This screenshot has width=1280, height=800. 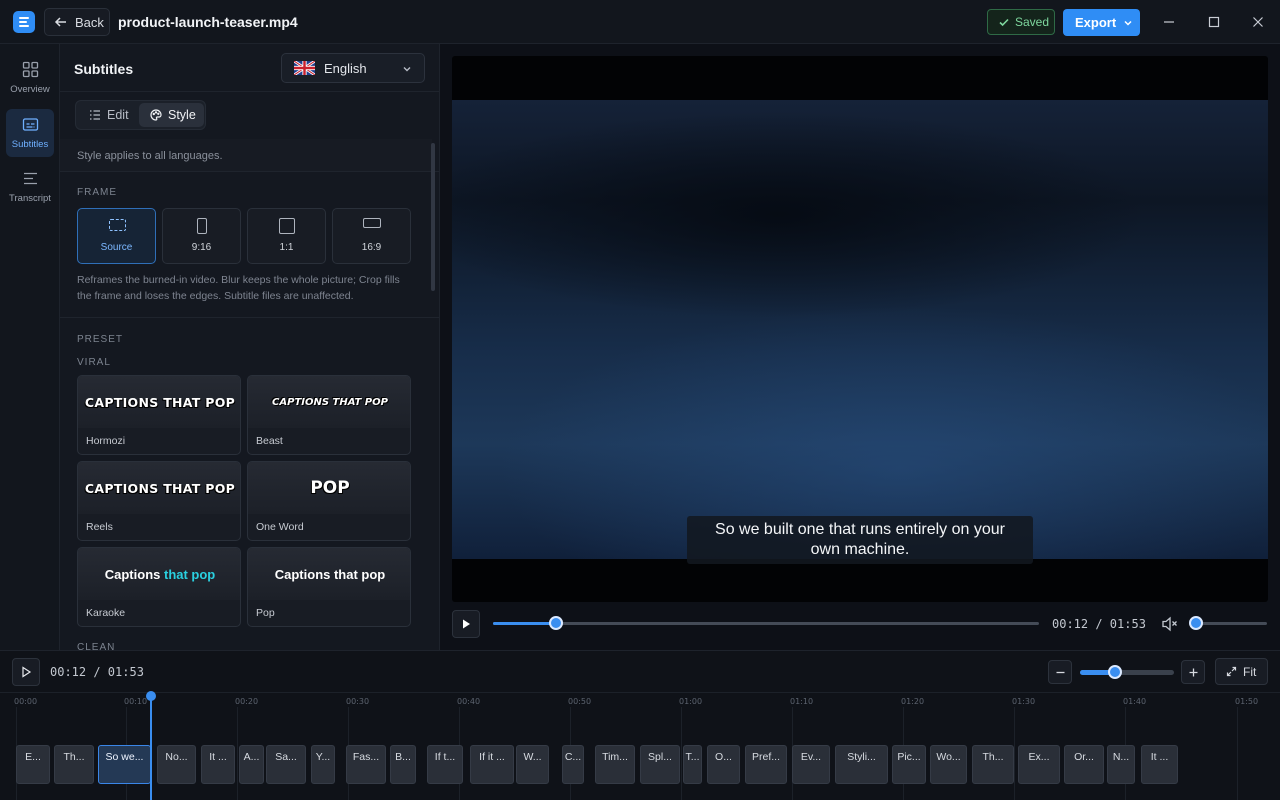 What do you see at coordinates (555, 623) in the screenshot?
I see `seek-handle` at bounding box center [555, 623].